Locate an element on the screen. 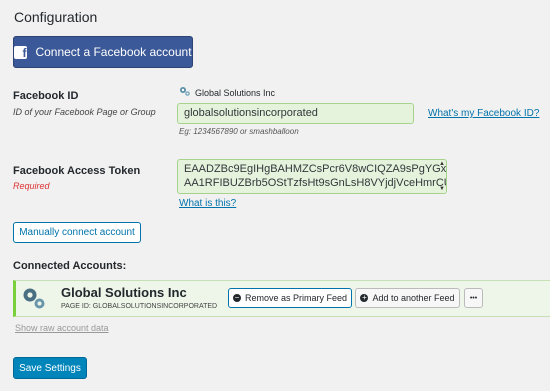 Image resolution: width=550 pixels, height=391 pixels. account-name: Global Solutions Inc is located at coordinates (124, 292).